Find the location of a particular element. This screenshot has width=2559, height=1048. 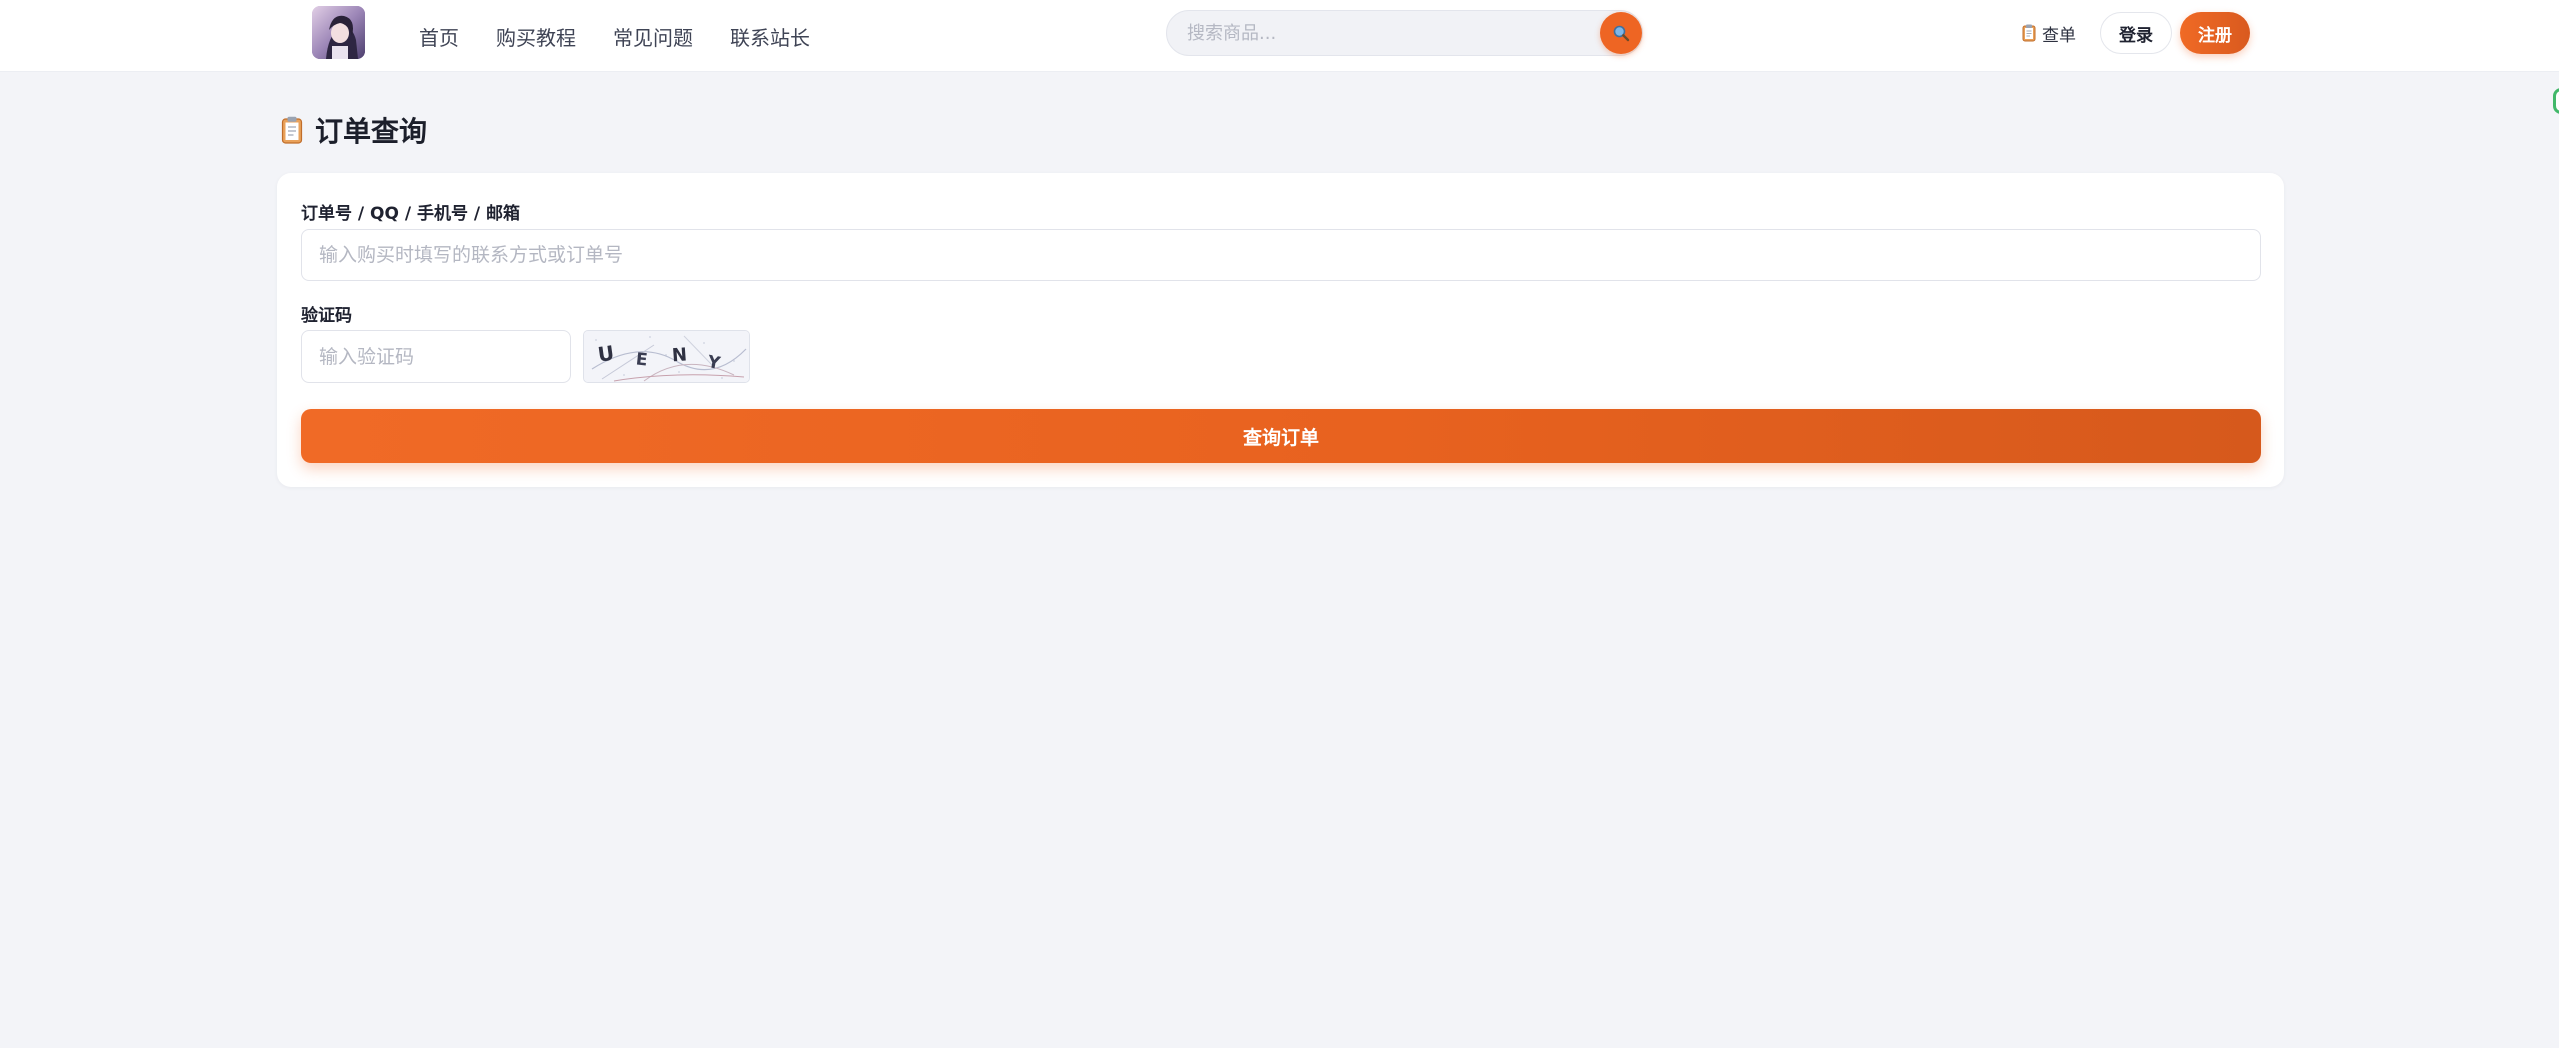

search-button is located at coordinates (1621, 33).